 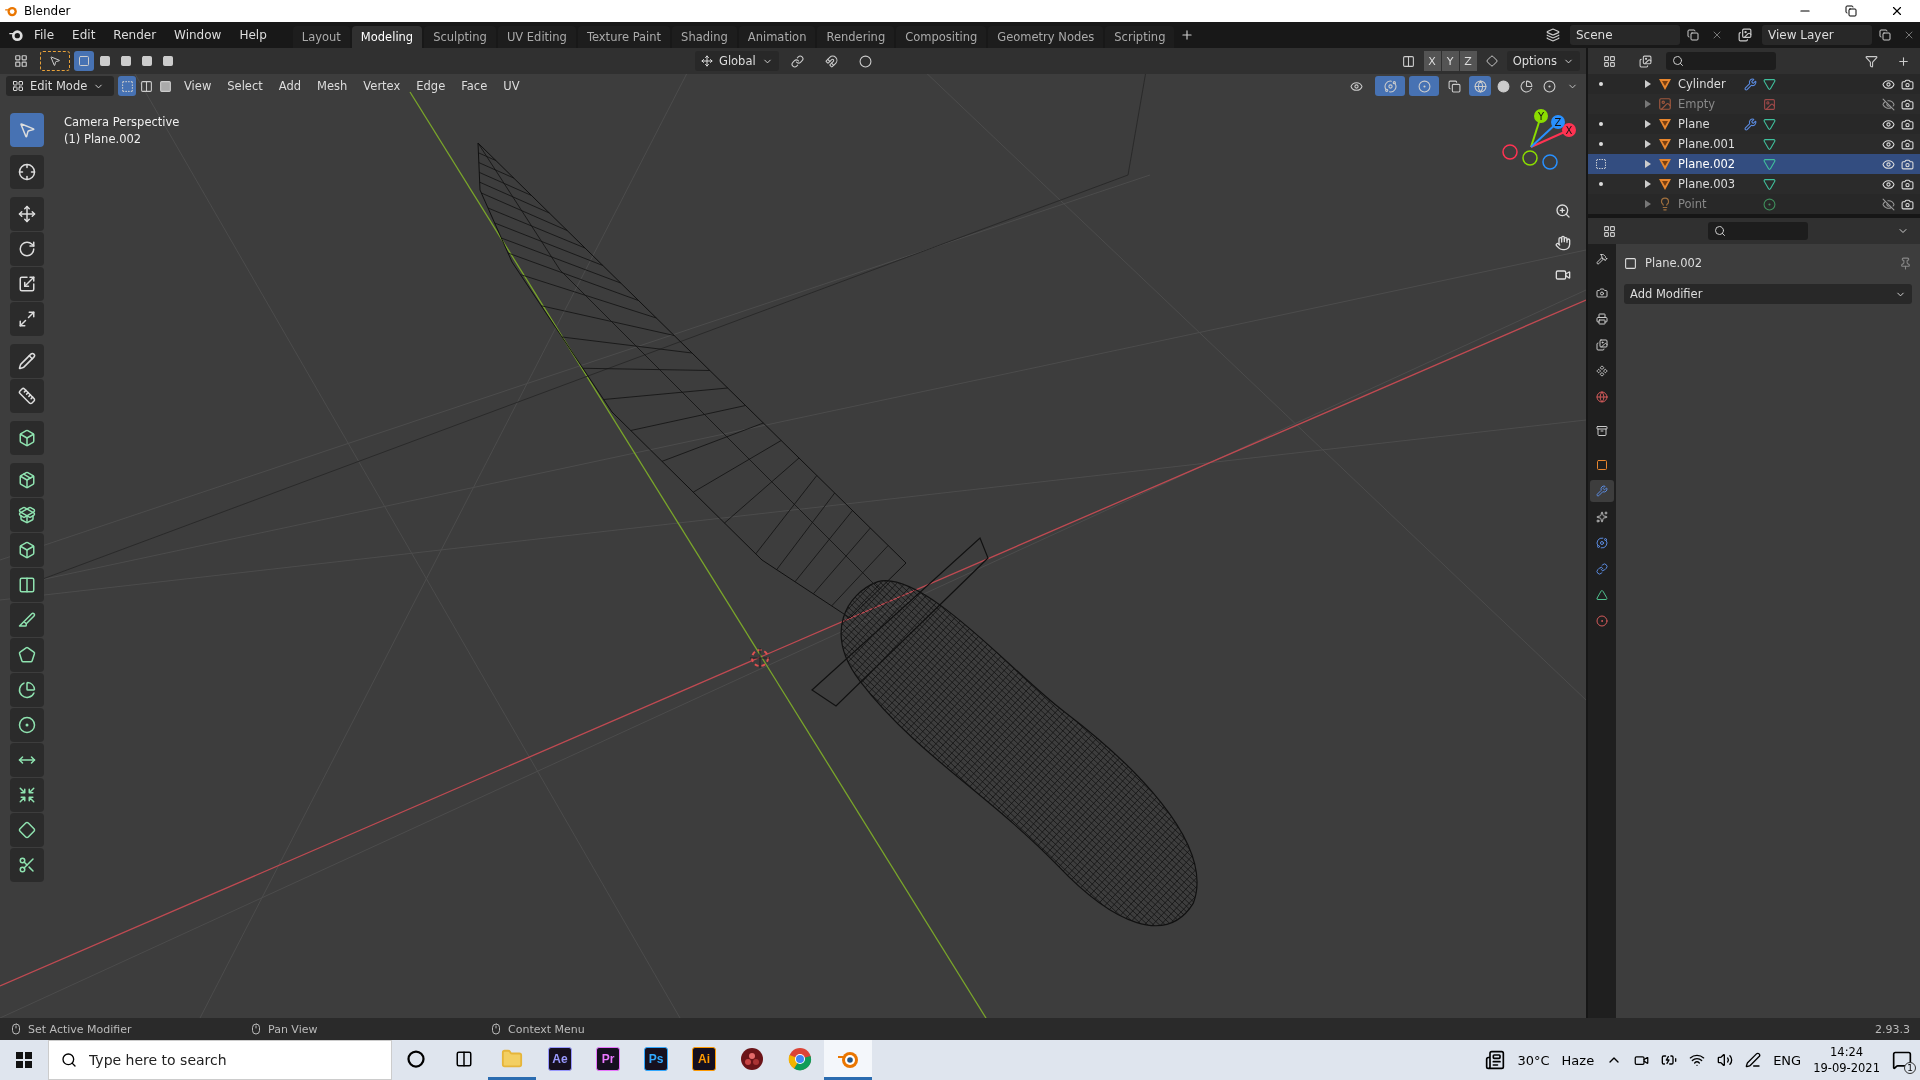 What do you see at coordinates (1707, 184) in the screenshot?
I see `object-name: Plane.003` at bounding box center [1707, 184].